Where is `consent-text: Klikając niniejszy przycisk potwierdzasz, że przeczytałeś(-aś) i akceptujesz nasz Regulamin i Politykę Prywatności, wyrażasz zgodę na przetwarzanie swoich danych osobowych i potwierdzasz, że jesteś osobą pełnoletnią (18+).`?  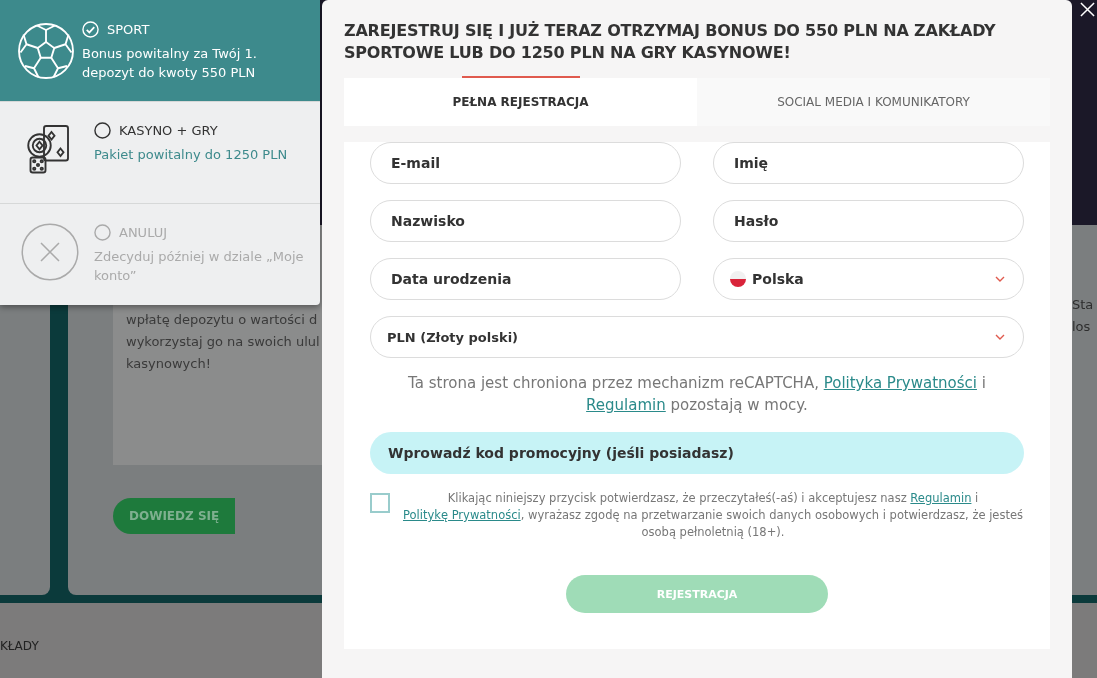 consent-text: Klikając niniejszy przycisk potwierdzasz, że przeczytałeś(-aś) i akceptujesz nasz Regulamin i Politykę Prywatności, wyrażasz zgodę na przetwarzanie swoich danych osobowych i potwierdzasz, że jesteś osobą pełnoletnią (18+). is located at coordinates (713, 515).